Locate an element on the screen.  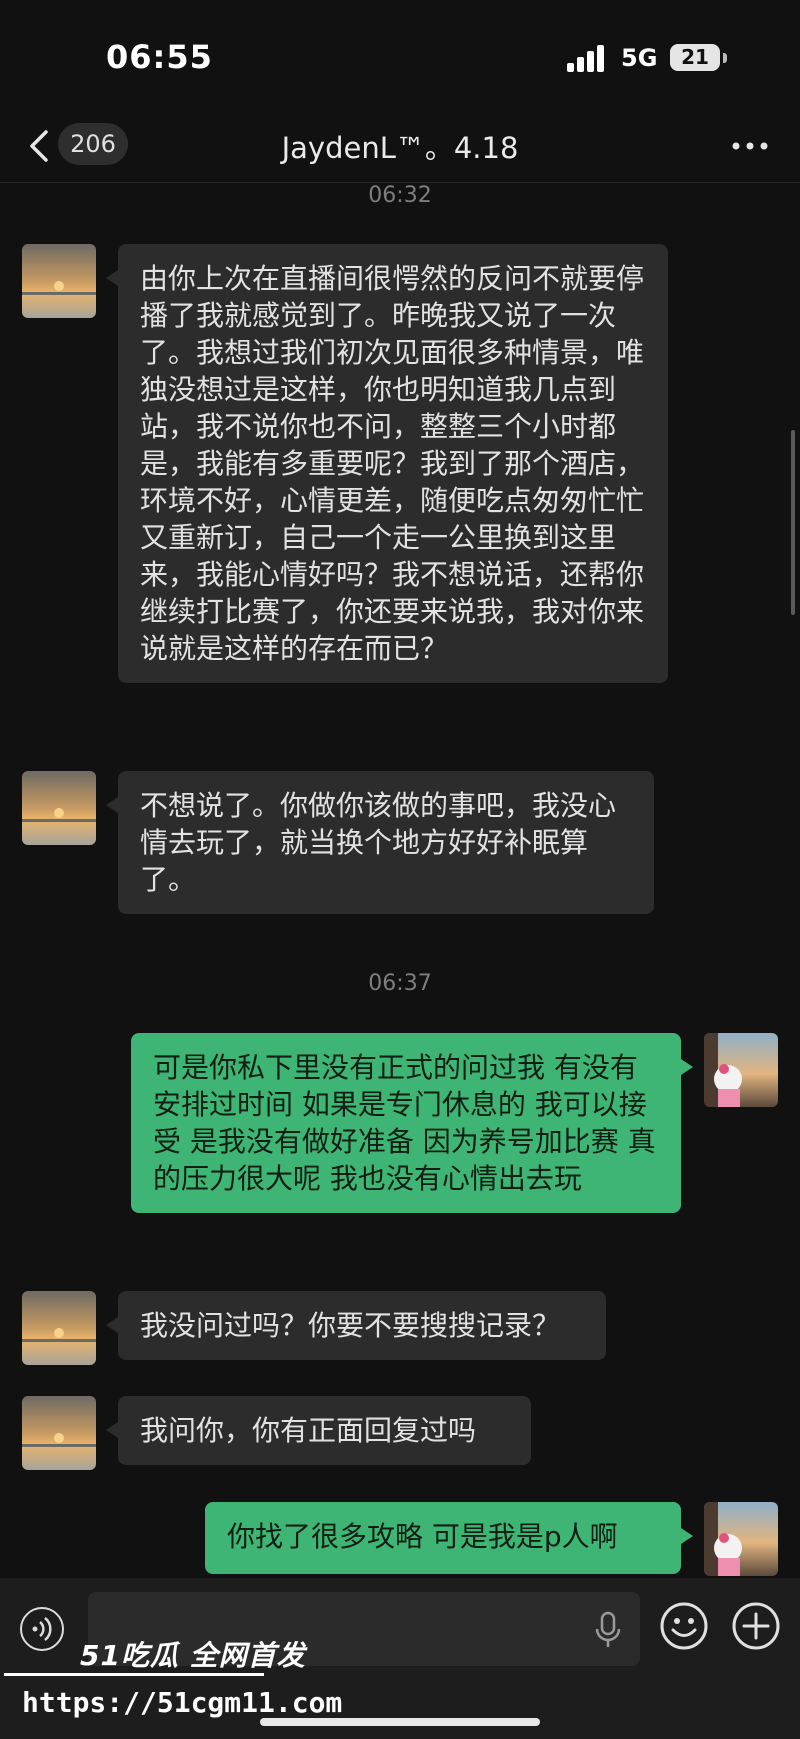
back-icon is located at coordinates (40, 146).